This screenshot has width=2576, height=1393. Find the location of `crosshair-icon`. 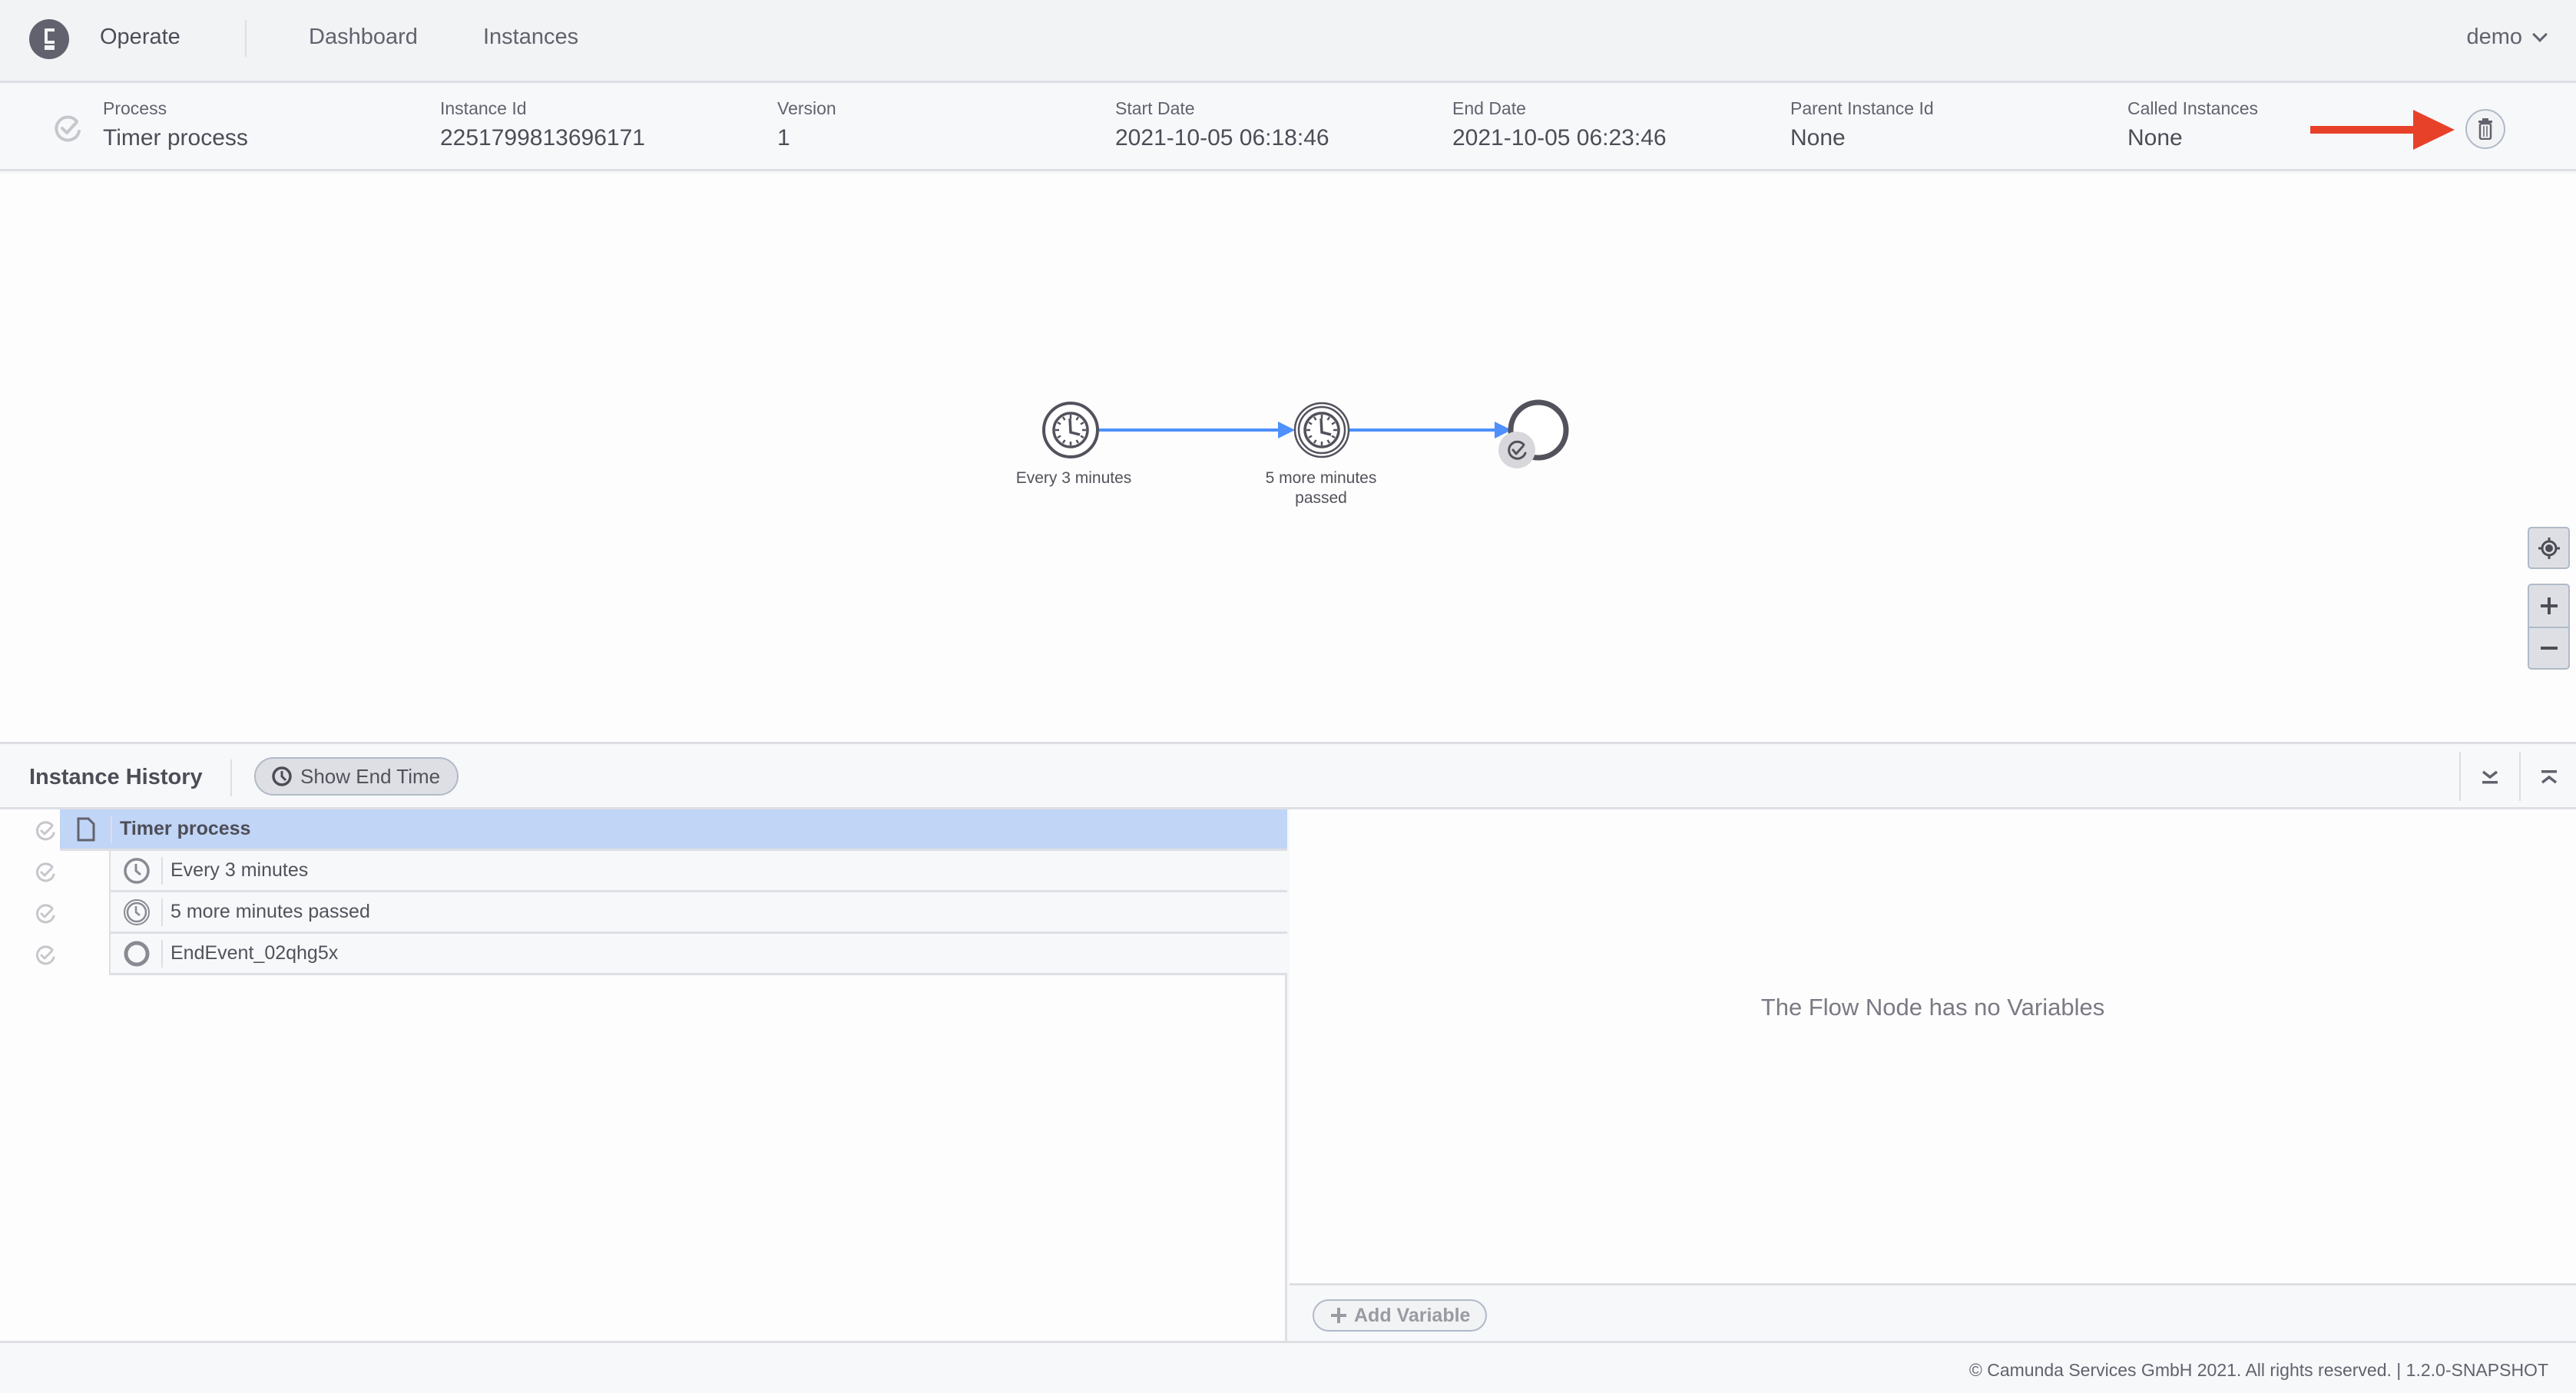

crosshair-icon is located at coordinates (2549, 548).